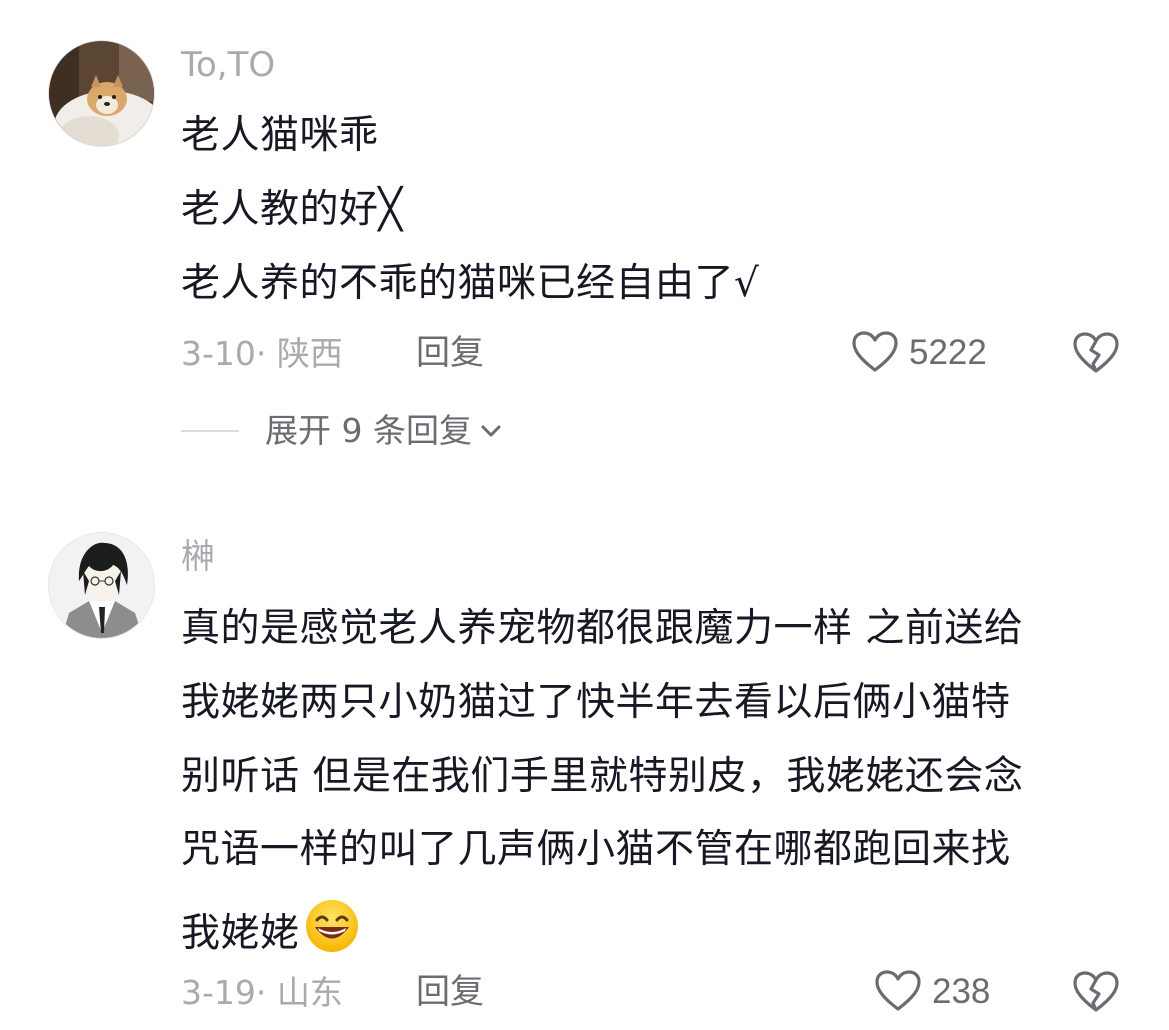 This screenshot has height=1030, width=1169. Describe the element at coordinates (602, 776) in the screenshot. I see `comment-text-line: 别听话 但是在我们手里就特别皮，我姥姥还会念` at that location.